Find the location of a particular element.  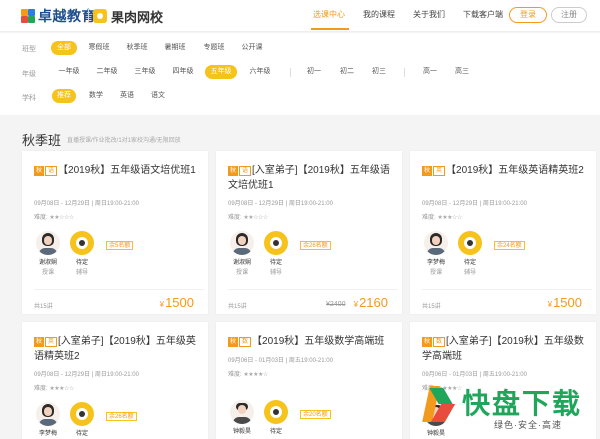

type-chip-winter: 寒假班 is located at coordinates (99, 48).